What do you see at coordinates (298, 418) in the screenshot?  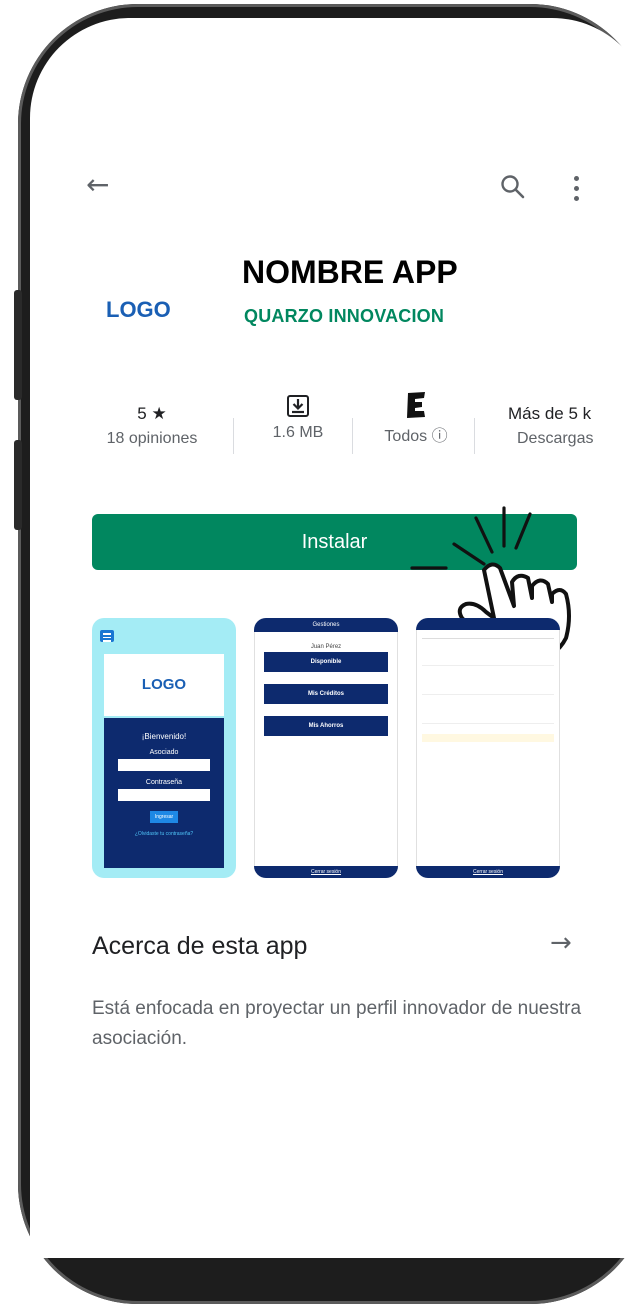 I see `size-stat: 1.6 MB` at bounding box center [298, 418].